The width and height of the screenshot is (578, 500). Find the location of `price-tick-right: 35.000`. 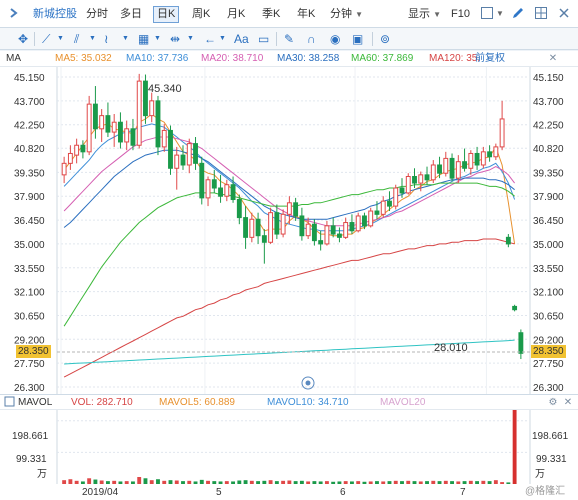

price-tick-right: 35.000 is located at coordinates (548, 245).